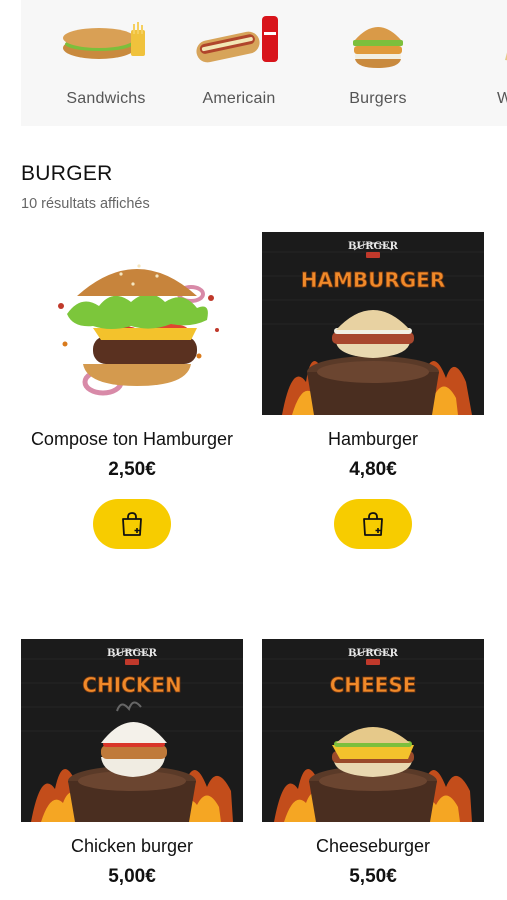  What do you see at coordinates (373, 323) in the screenshot?
I see `product-image: BURGER HAMBURGER` at bounding box center [373, 323].